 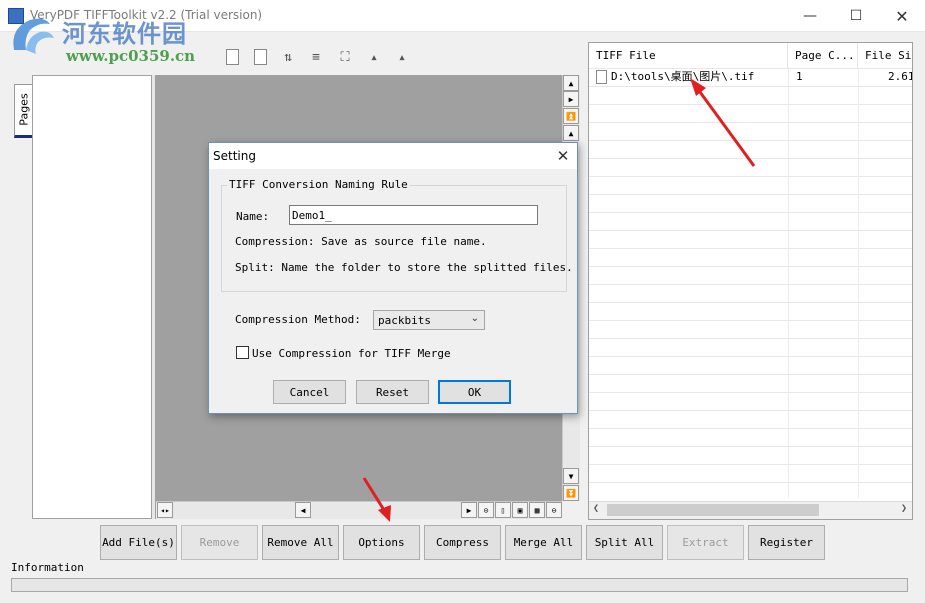 What do you see at coordinates (596, 508) in the screenshot?
I see `scroll-left-icon: ❮` at bounding box center [596, 508].